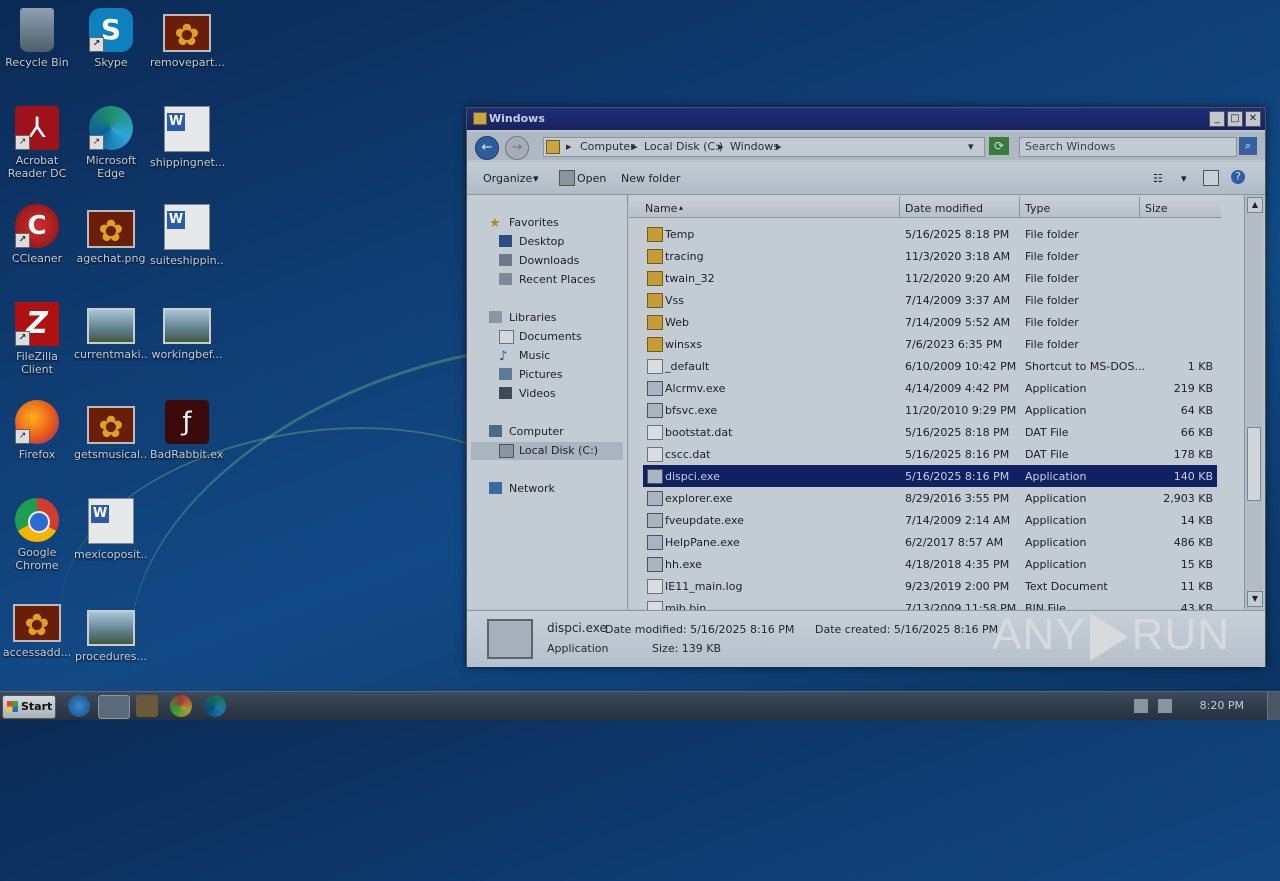 Image resolution: width=1280 pixels, height=881 pixels. I want to click on nav-music: Music, so click(534, 355).